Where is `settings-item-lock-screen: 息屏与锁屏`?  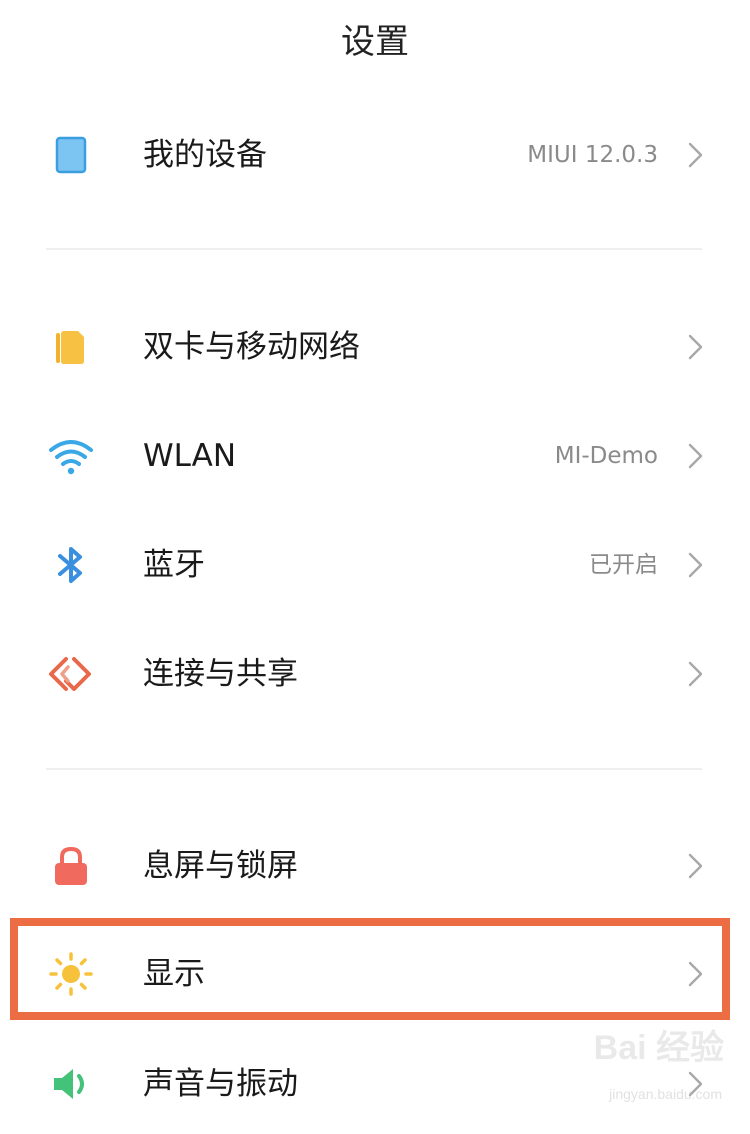 settings-item-lock-screen: 息屏与锁屏 is located at coordinates (375, 866).